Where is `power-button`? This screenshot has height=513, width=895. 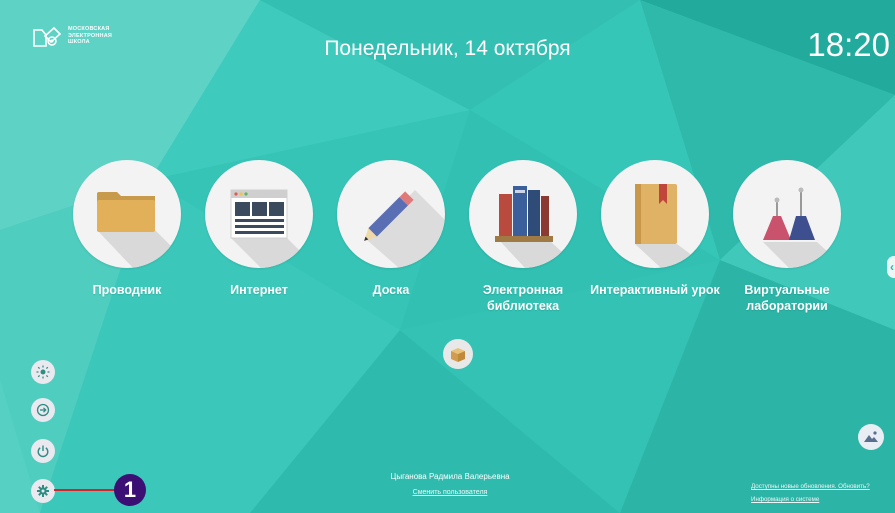 power-button is located at coordinates (43, 451).